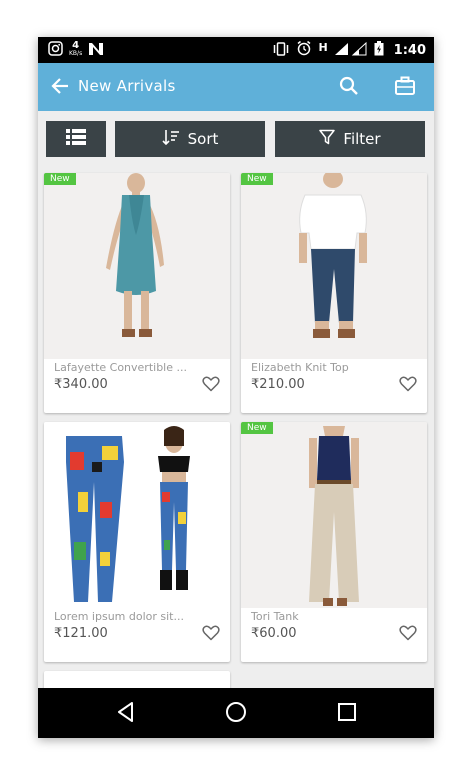  I want to click on nav-back-icon, so click(126, 714).